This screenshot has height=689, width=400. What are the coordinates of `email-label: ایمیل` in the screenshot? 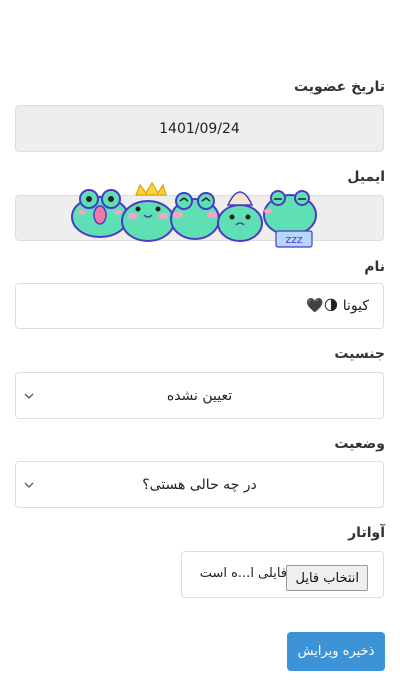 It's located at (366, 177).